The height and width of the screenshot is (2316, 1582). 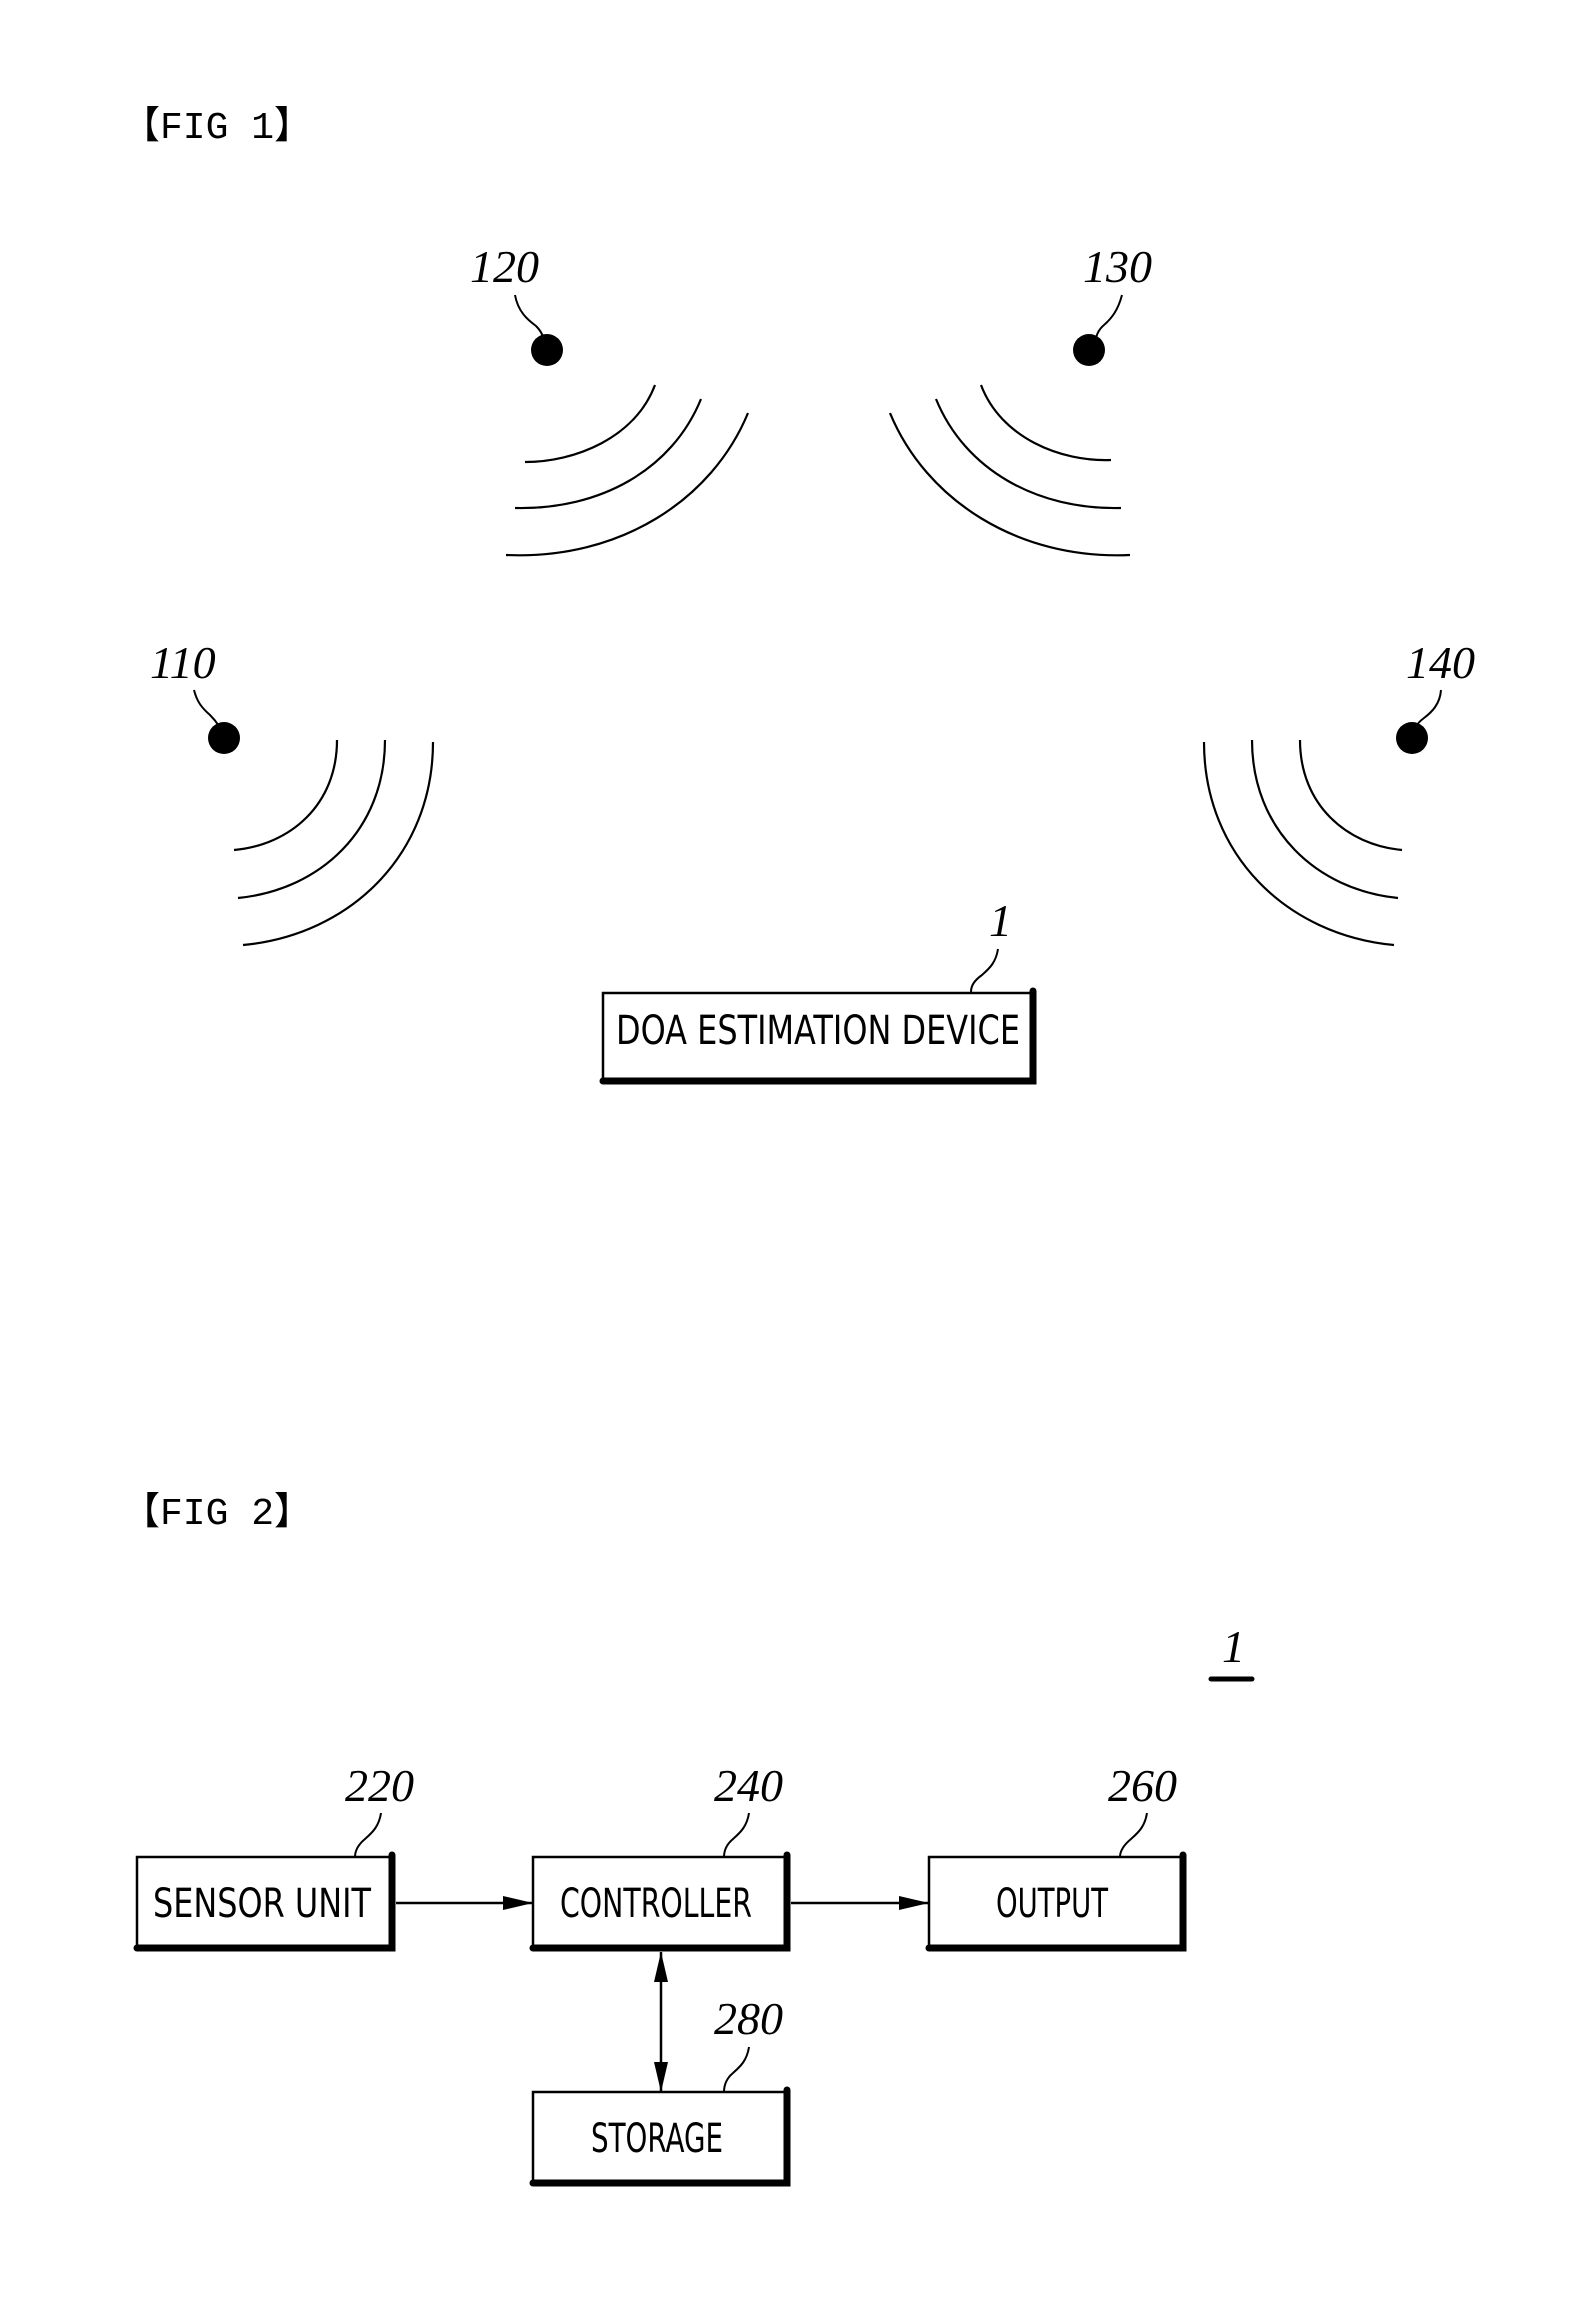 What do you see at coordinates (273, 1856) in the screenshot?
I see `block-sensor-unit: 220 SENSOR UNIT` at bounding box center [273, 1856].